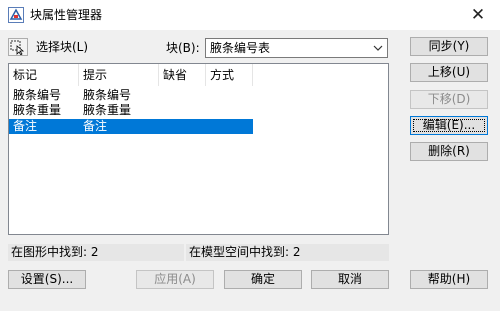  I want to click on block-select-value: 腋条编号表, so click(240, 48).